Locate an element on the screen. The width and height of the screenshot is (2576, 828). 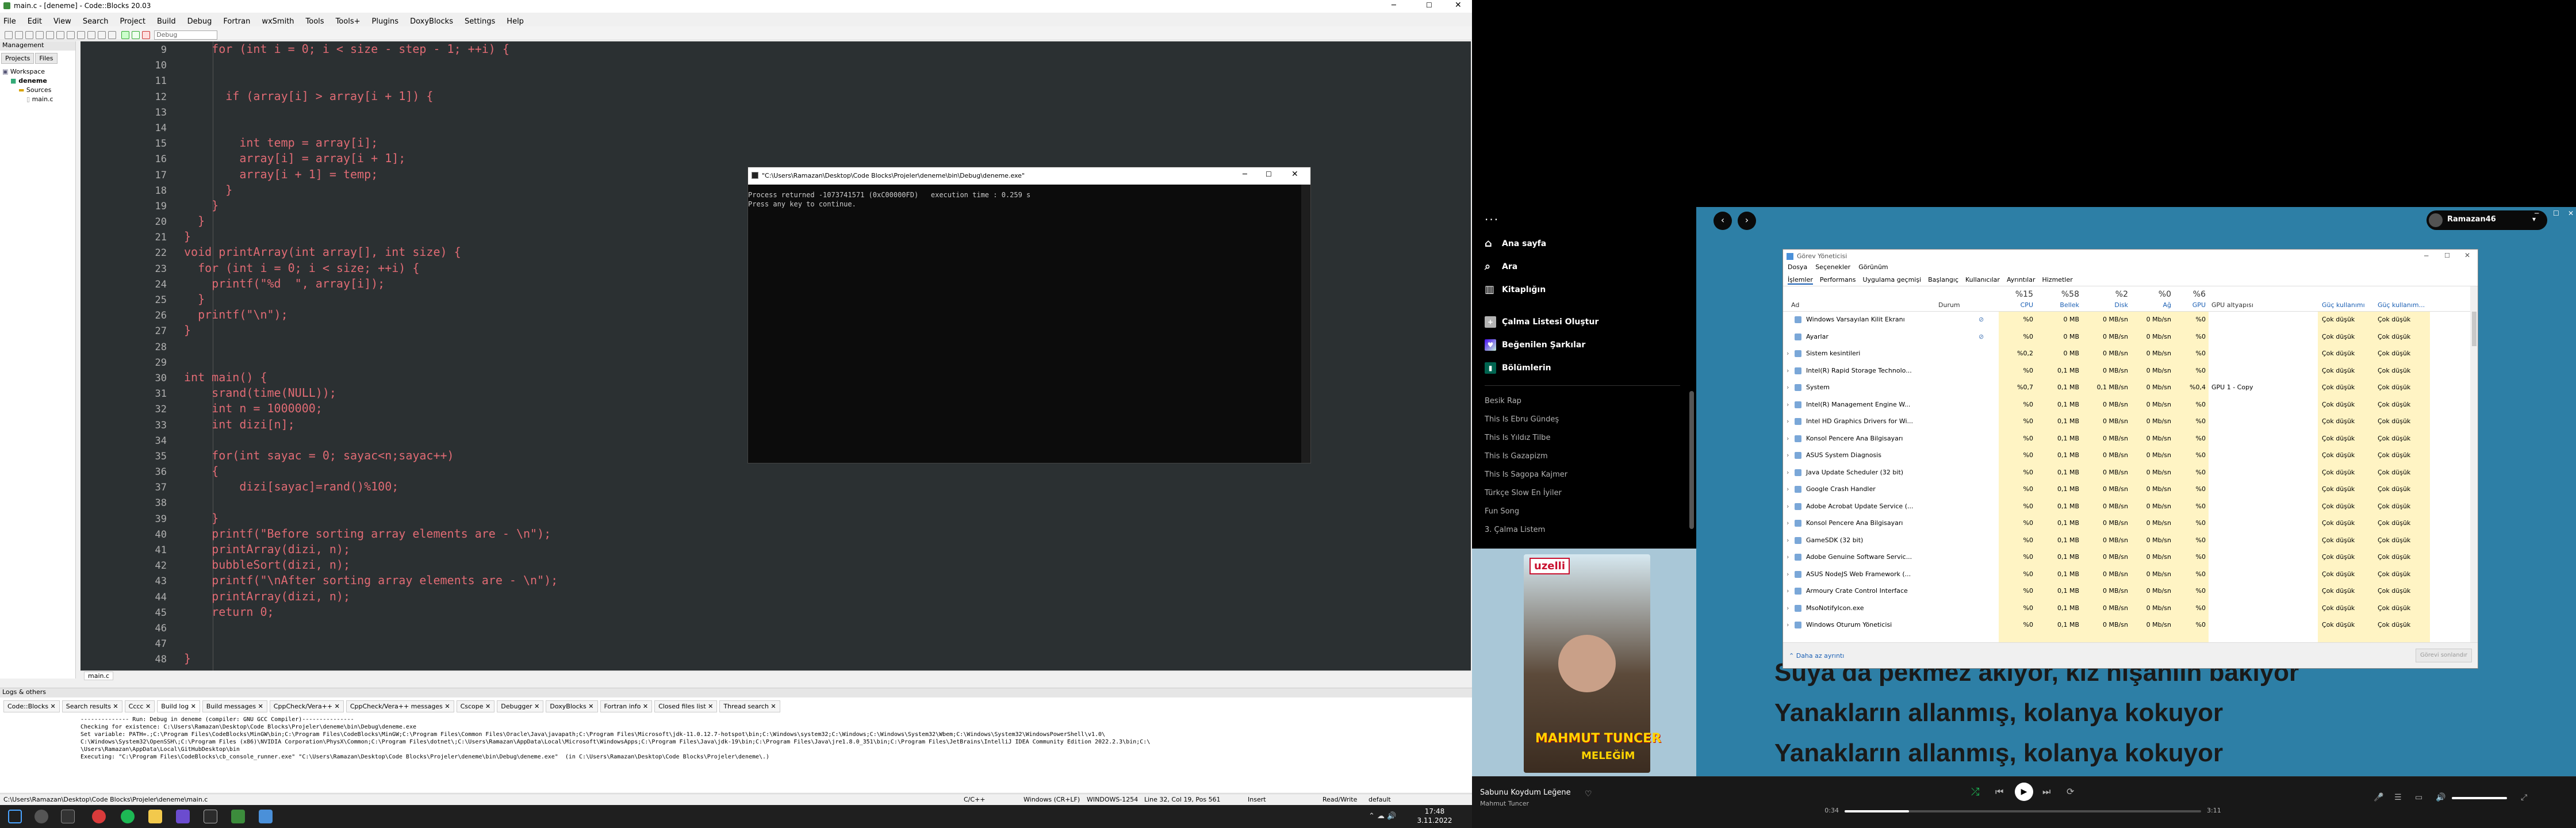
abort-icon is located at coordinates (146, 34).